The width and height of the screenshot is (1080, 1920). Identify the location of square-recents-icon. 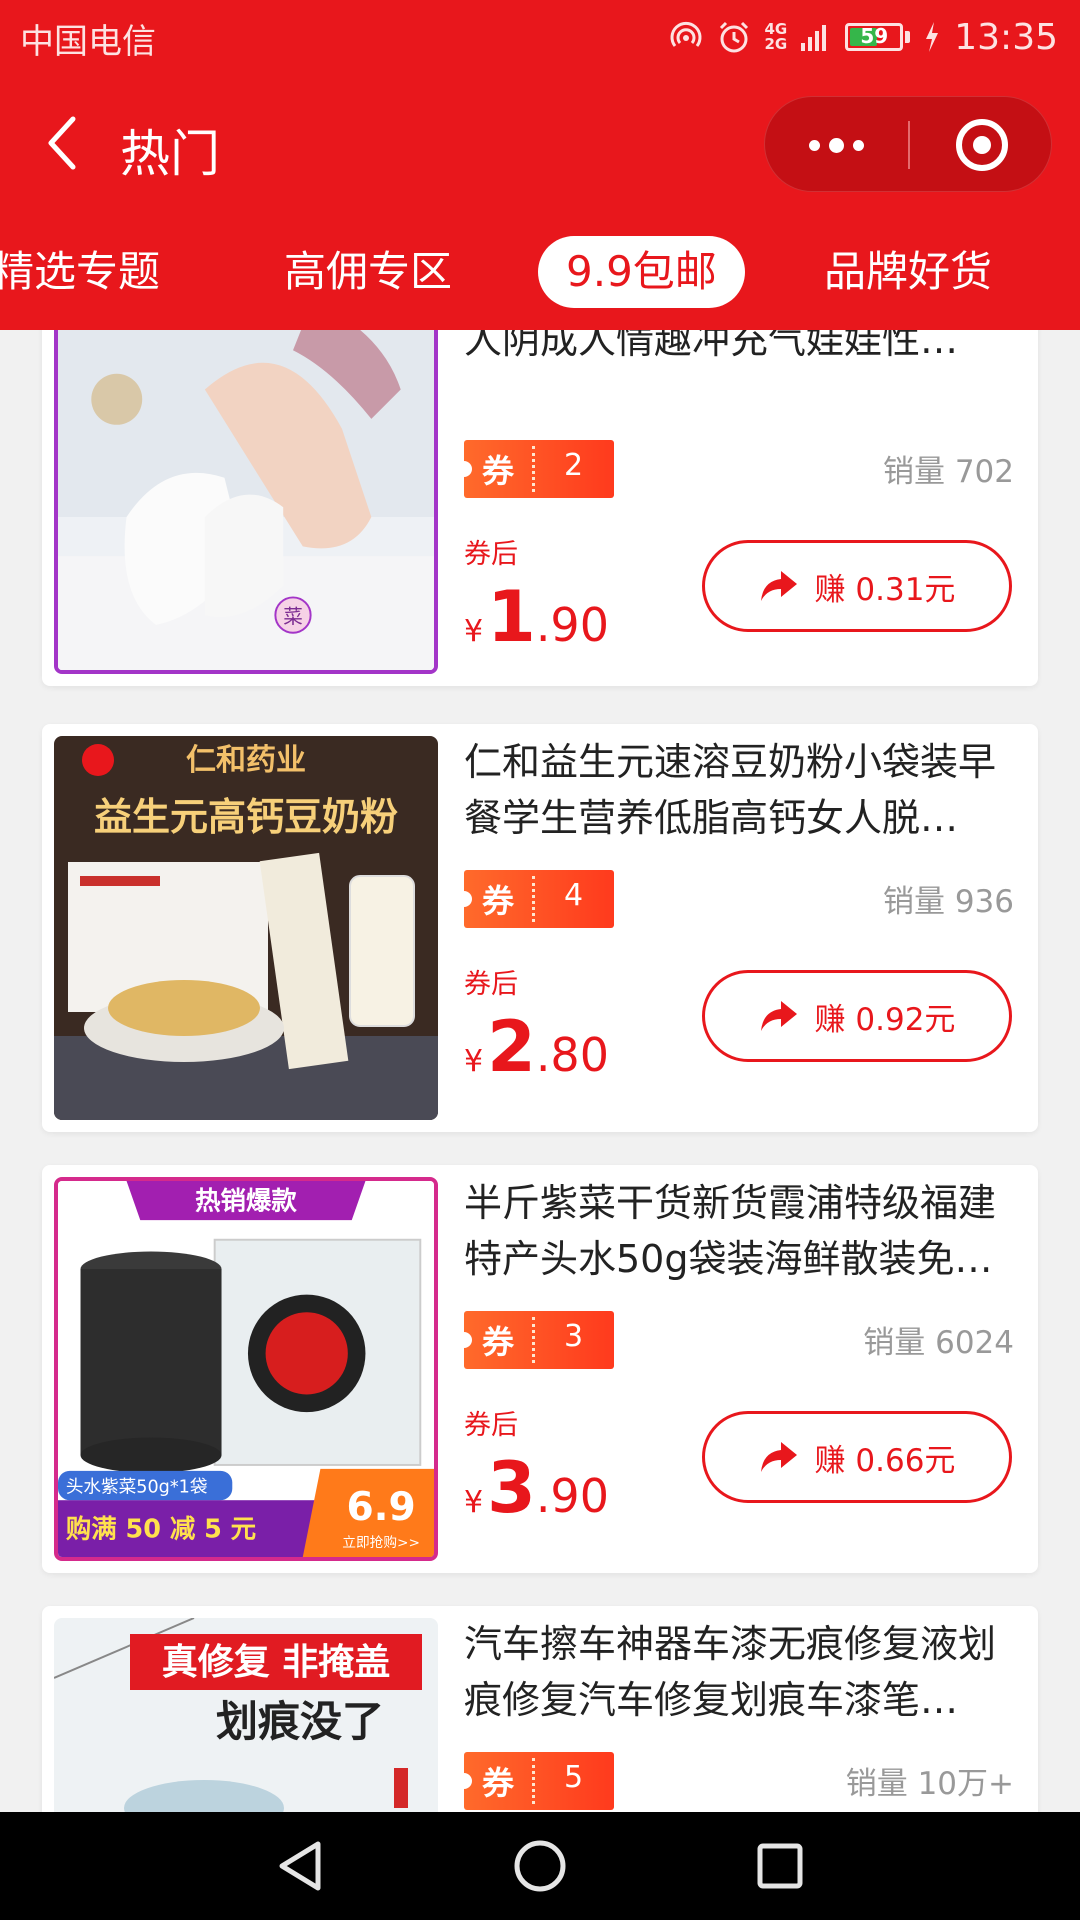
(780, 1866).